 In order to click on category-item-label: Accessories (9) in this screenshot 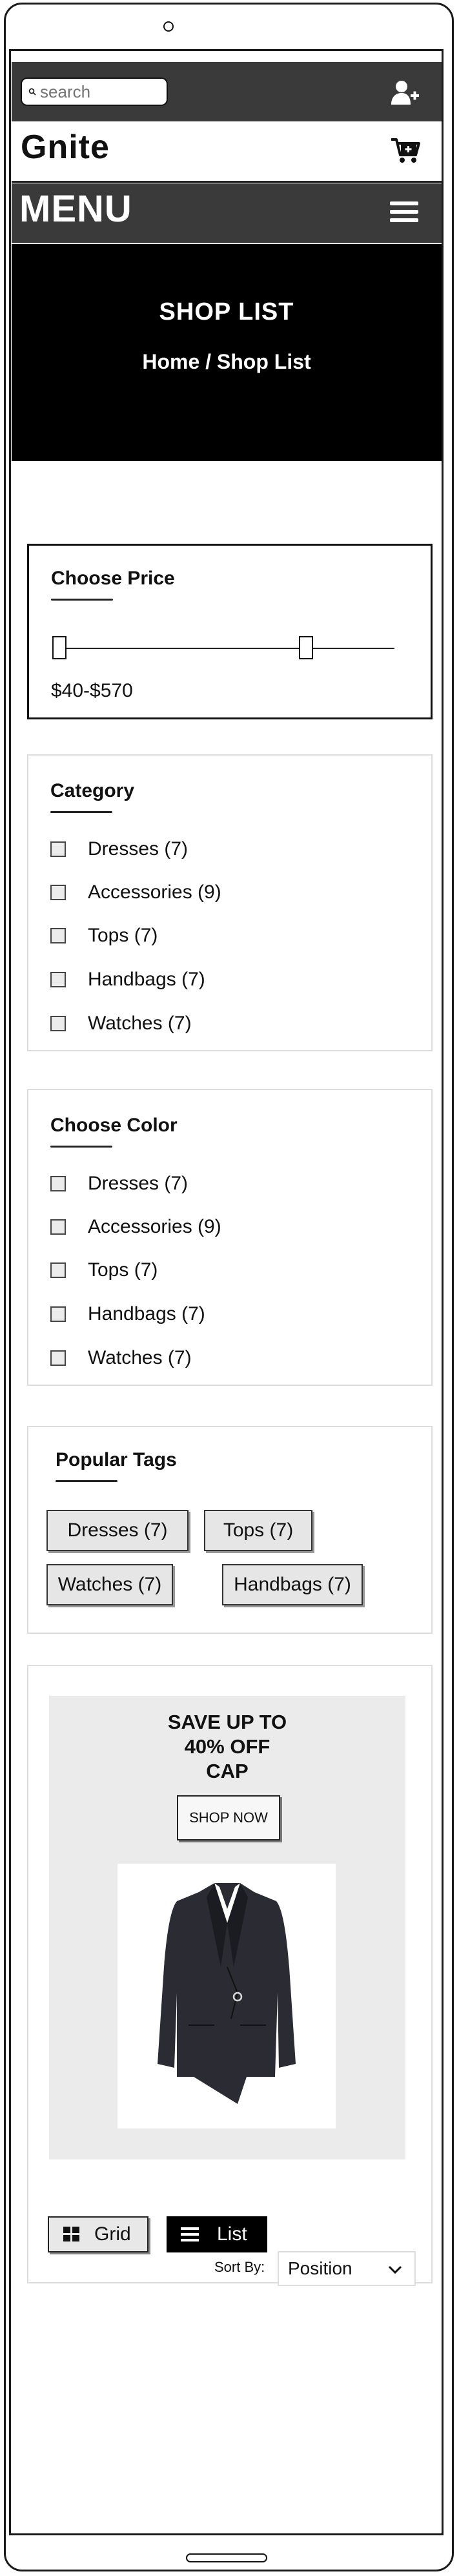, I will do `click(154, 892)`.